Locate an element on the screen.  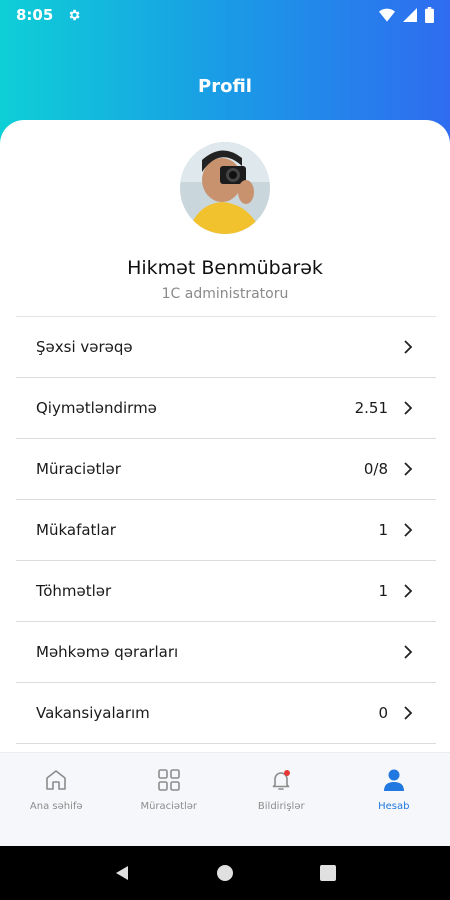
bottom-nav: Ana səhifə Müraciətlər Bildirişlər Hesab is located at coordinates (225, 799).